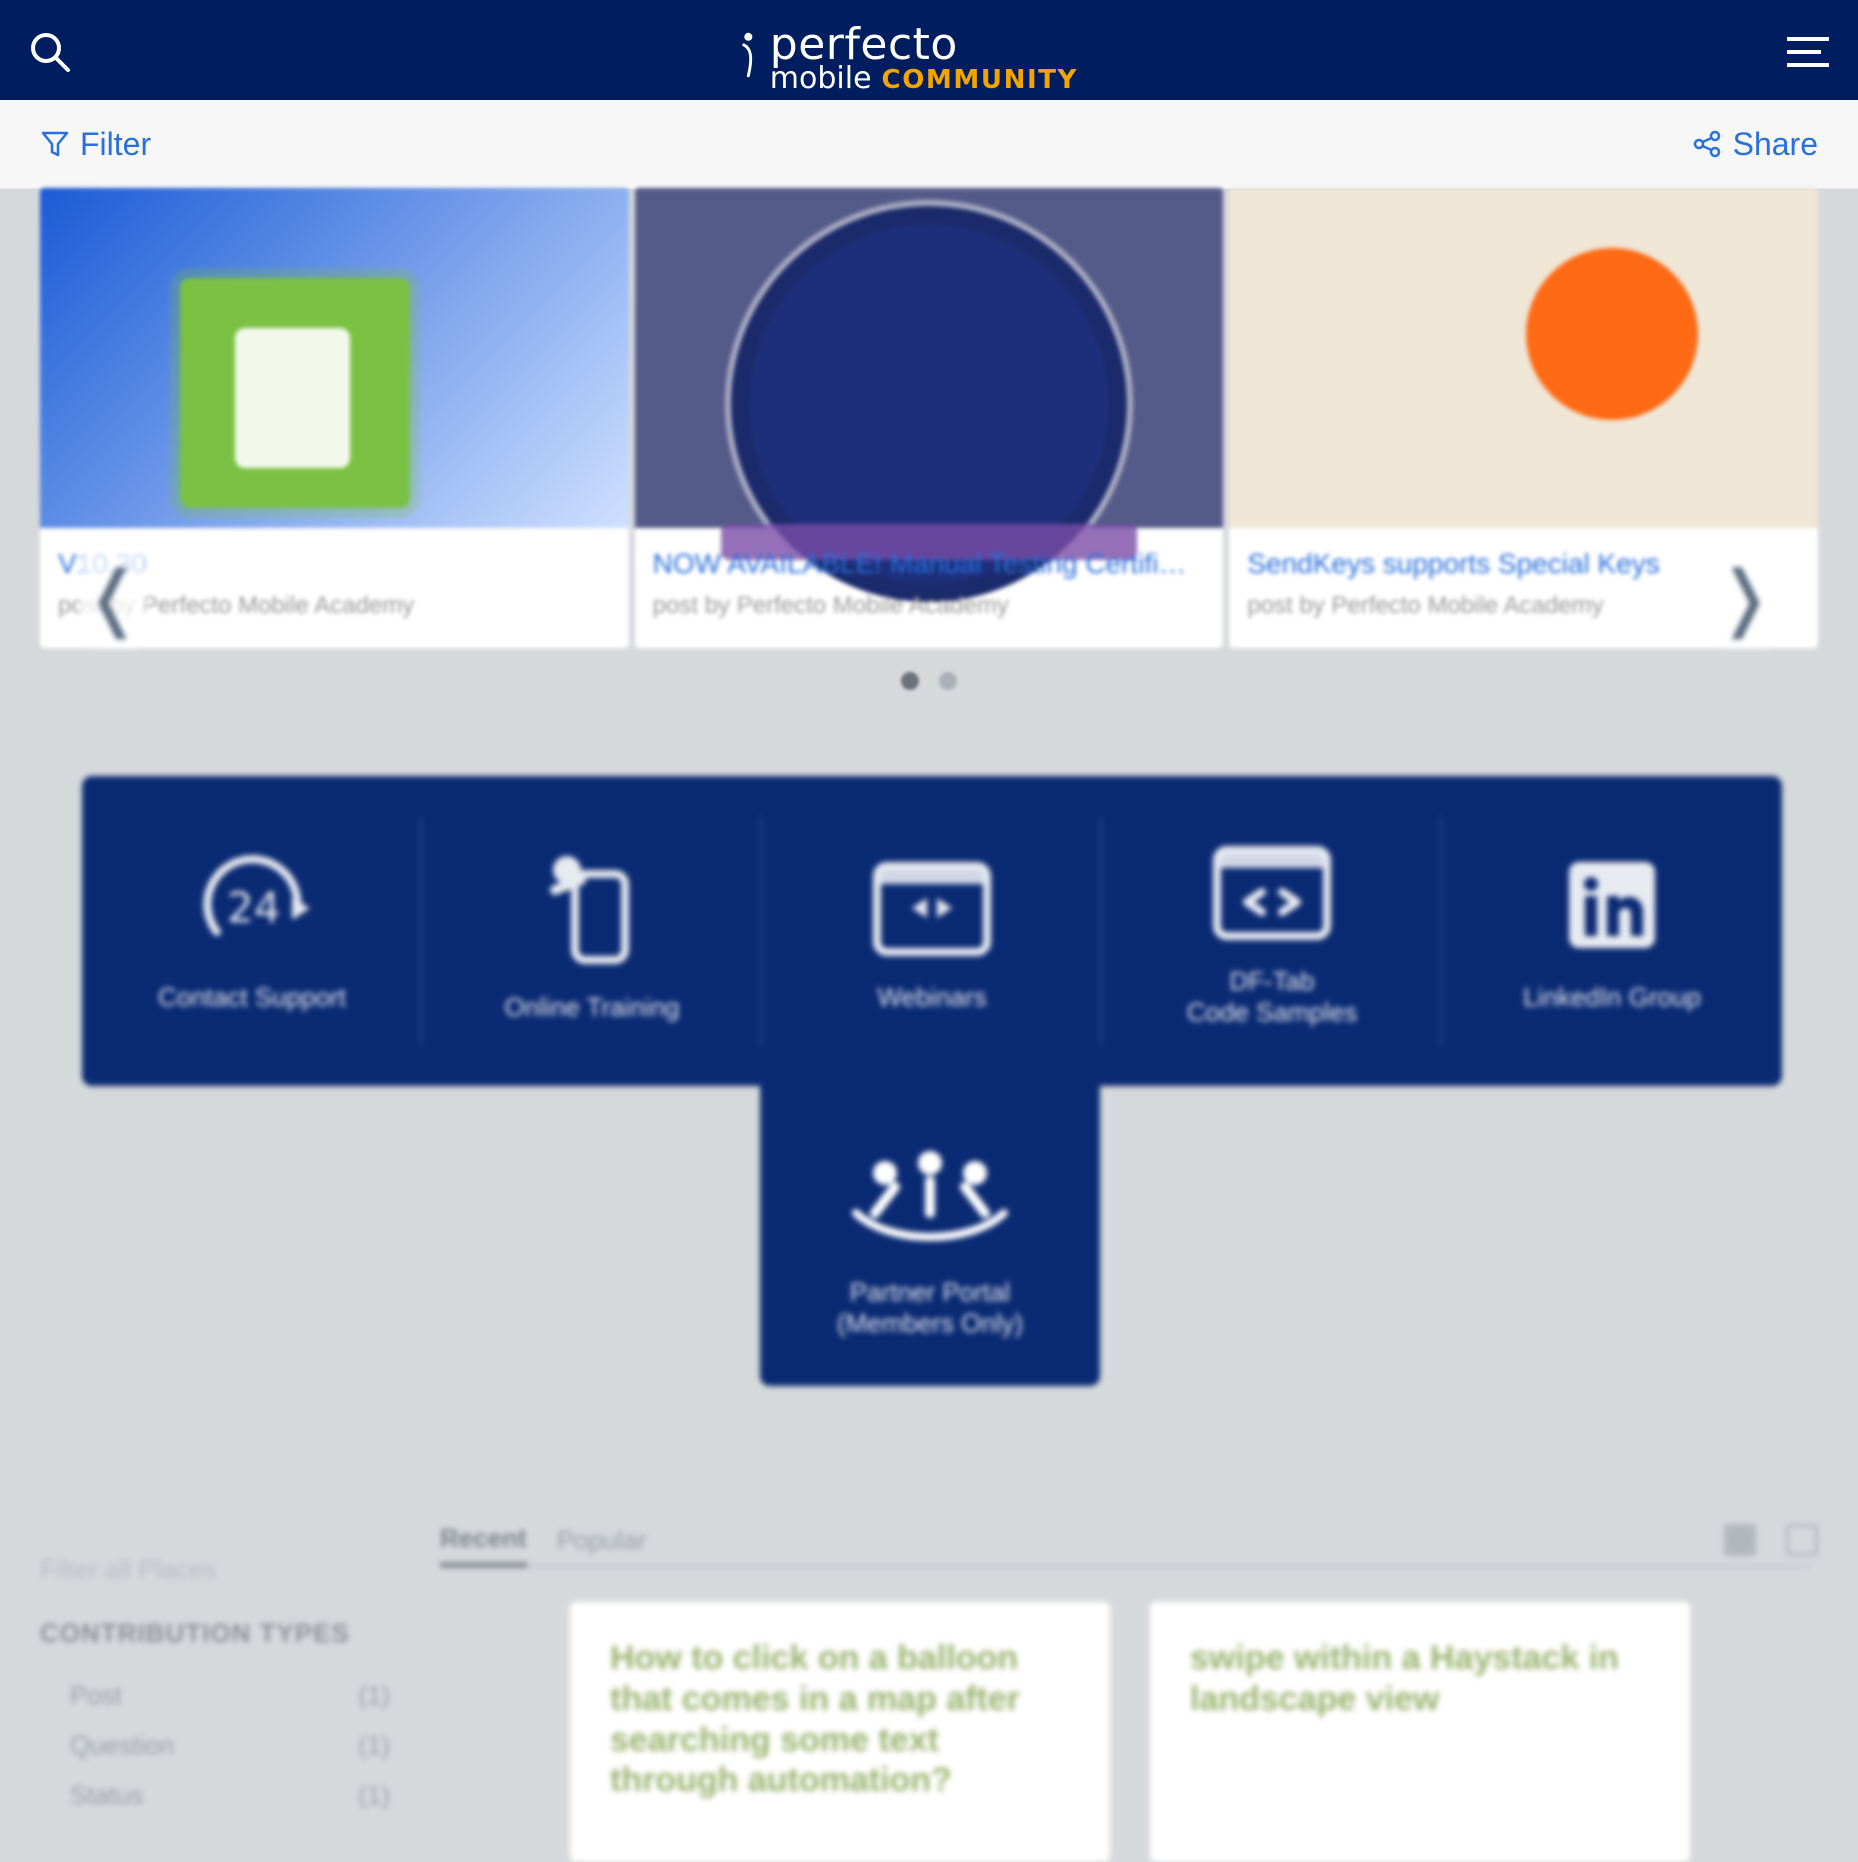  Describe the element at coordinates (483, 1545) in the screenshot. I see `tab-recent: Recent` at that location.